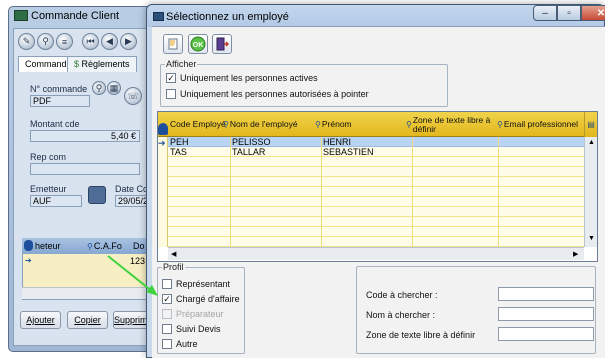 This screenshot has width=605, height=358. Describe the element at coordinates (187, 344) in the screenshot. I see `profil-option-label: Autre` at that location.